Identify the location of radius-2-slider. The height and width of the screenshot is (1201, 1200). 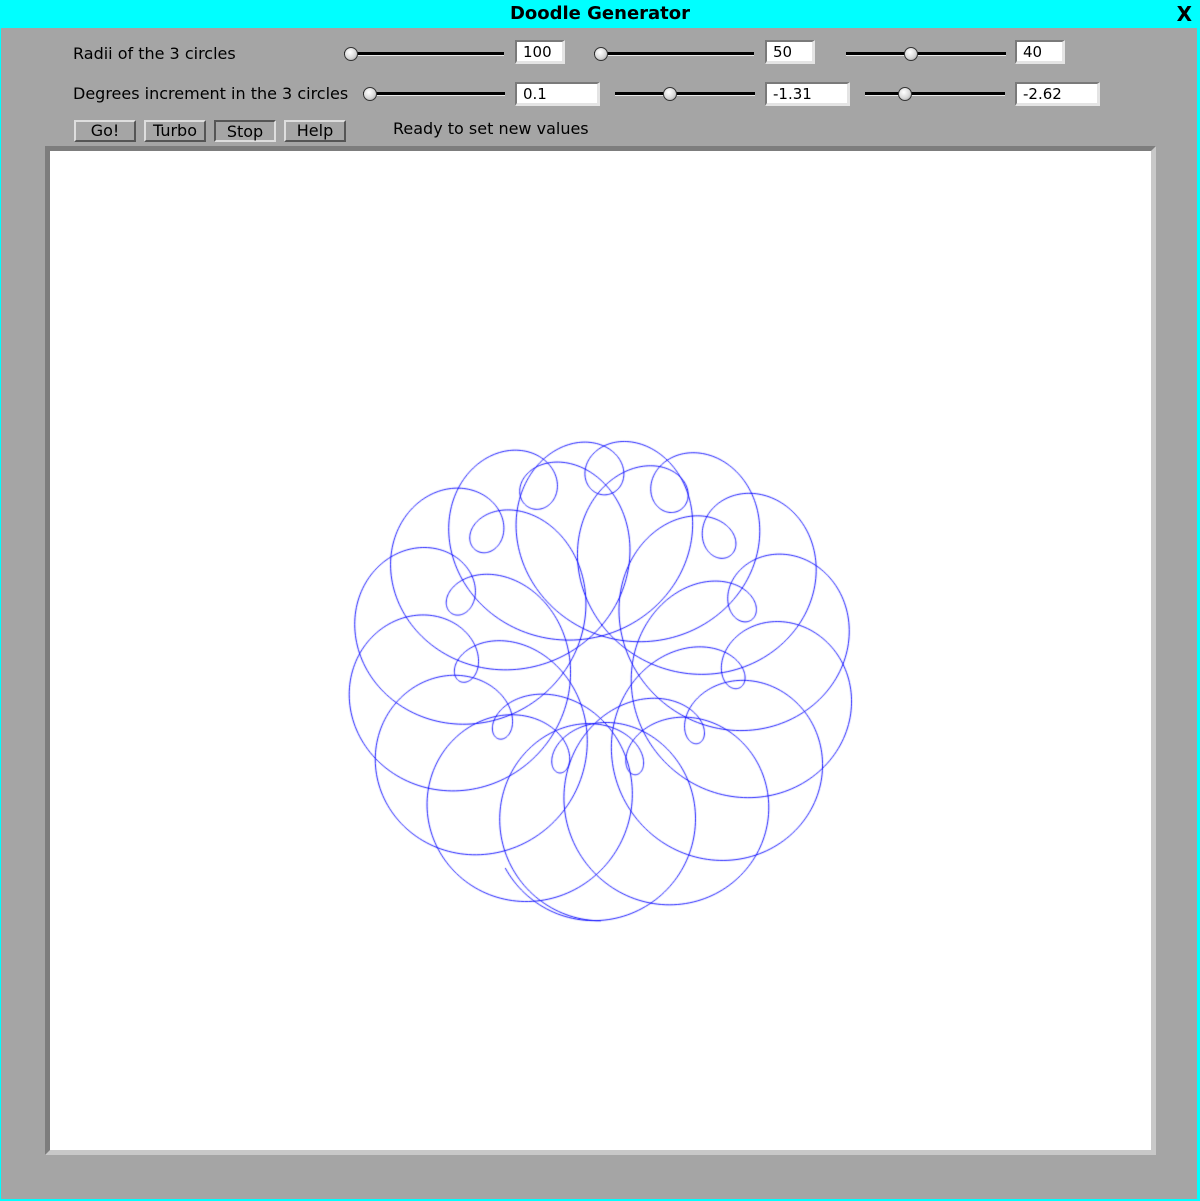
(674, 54).